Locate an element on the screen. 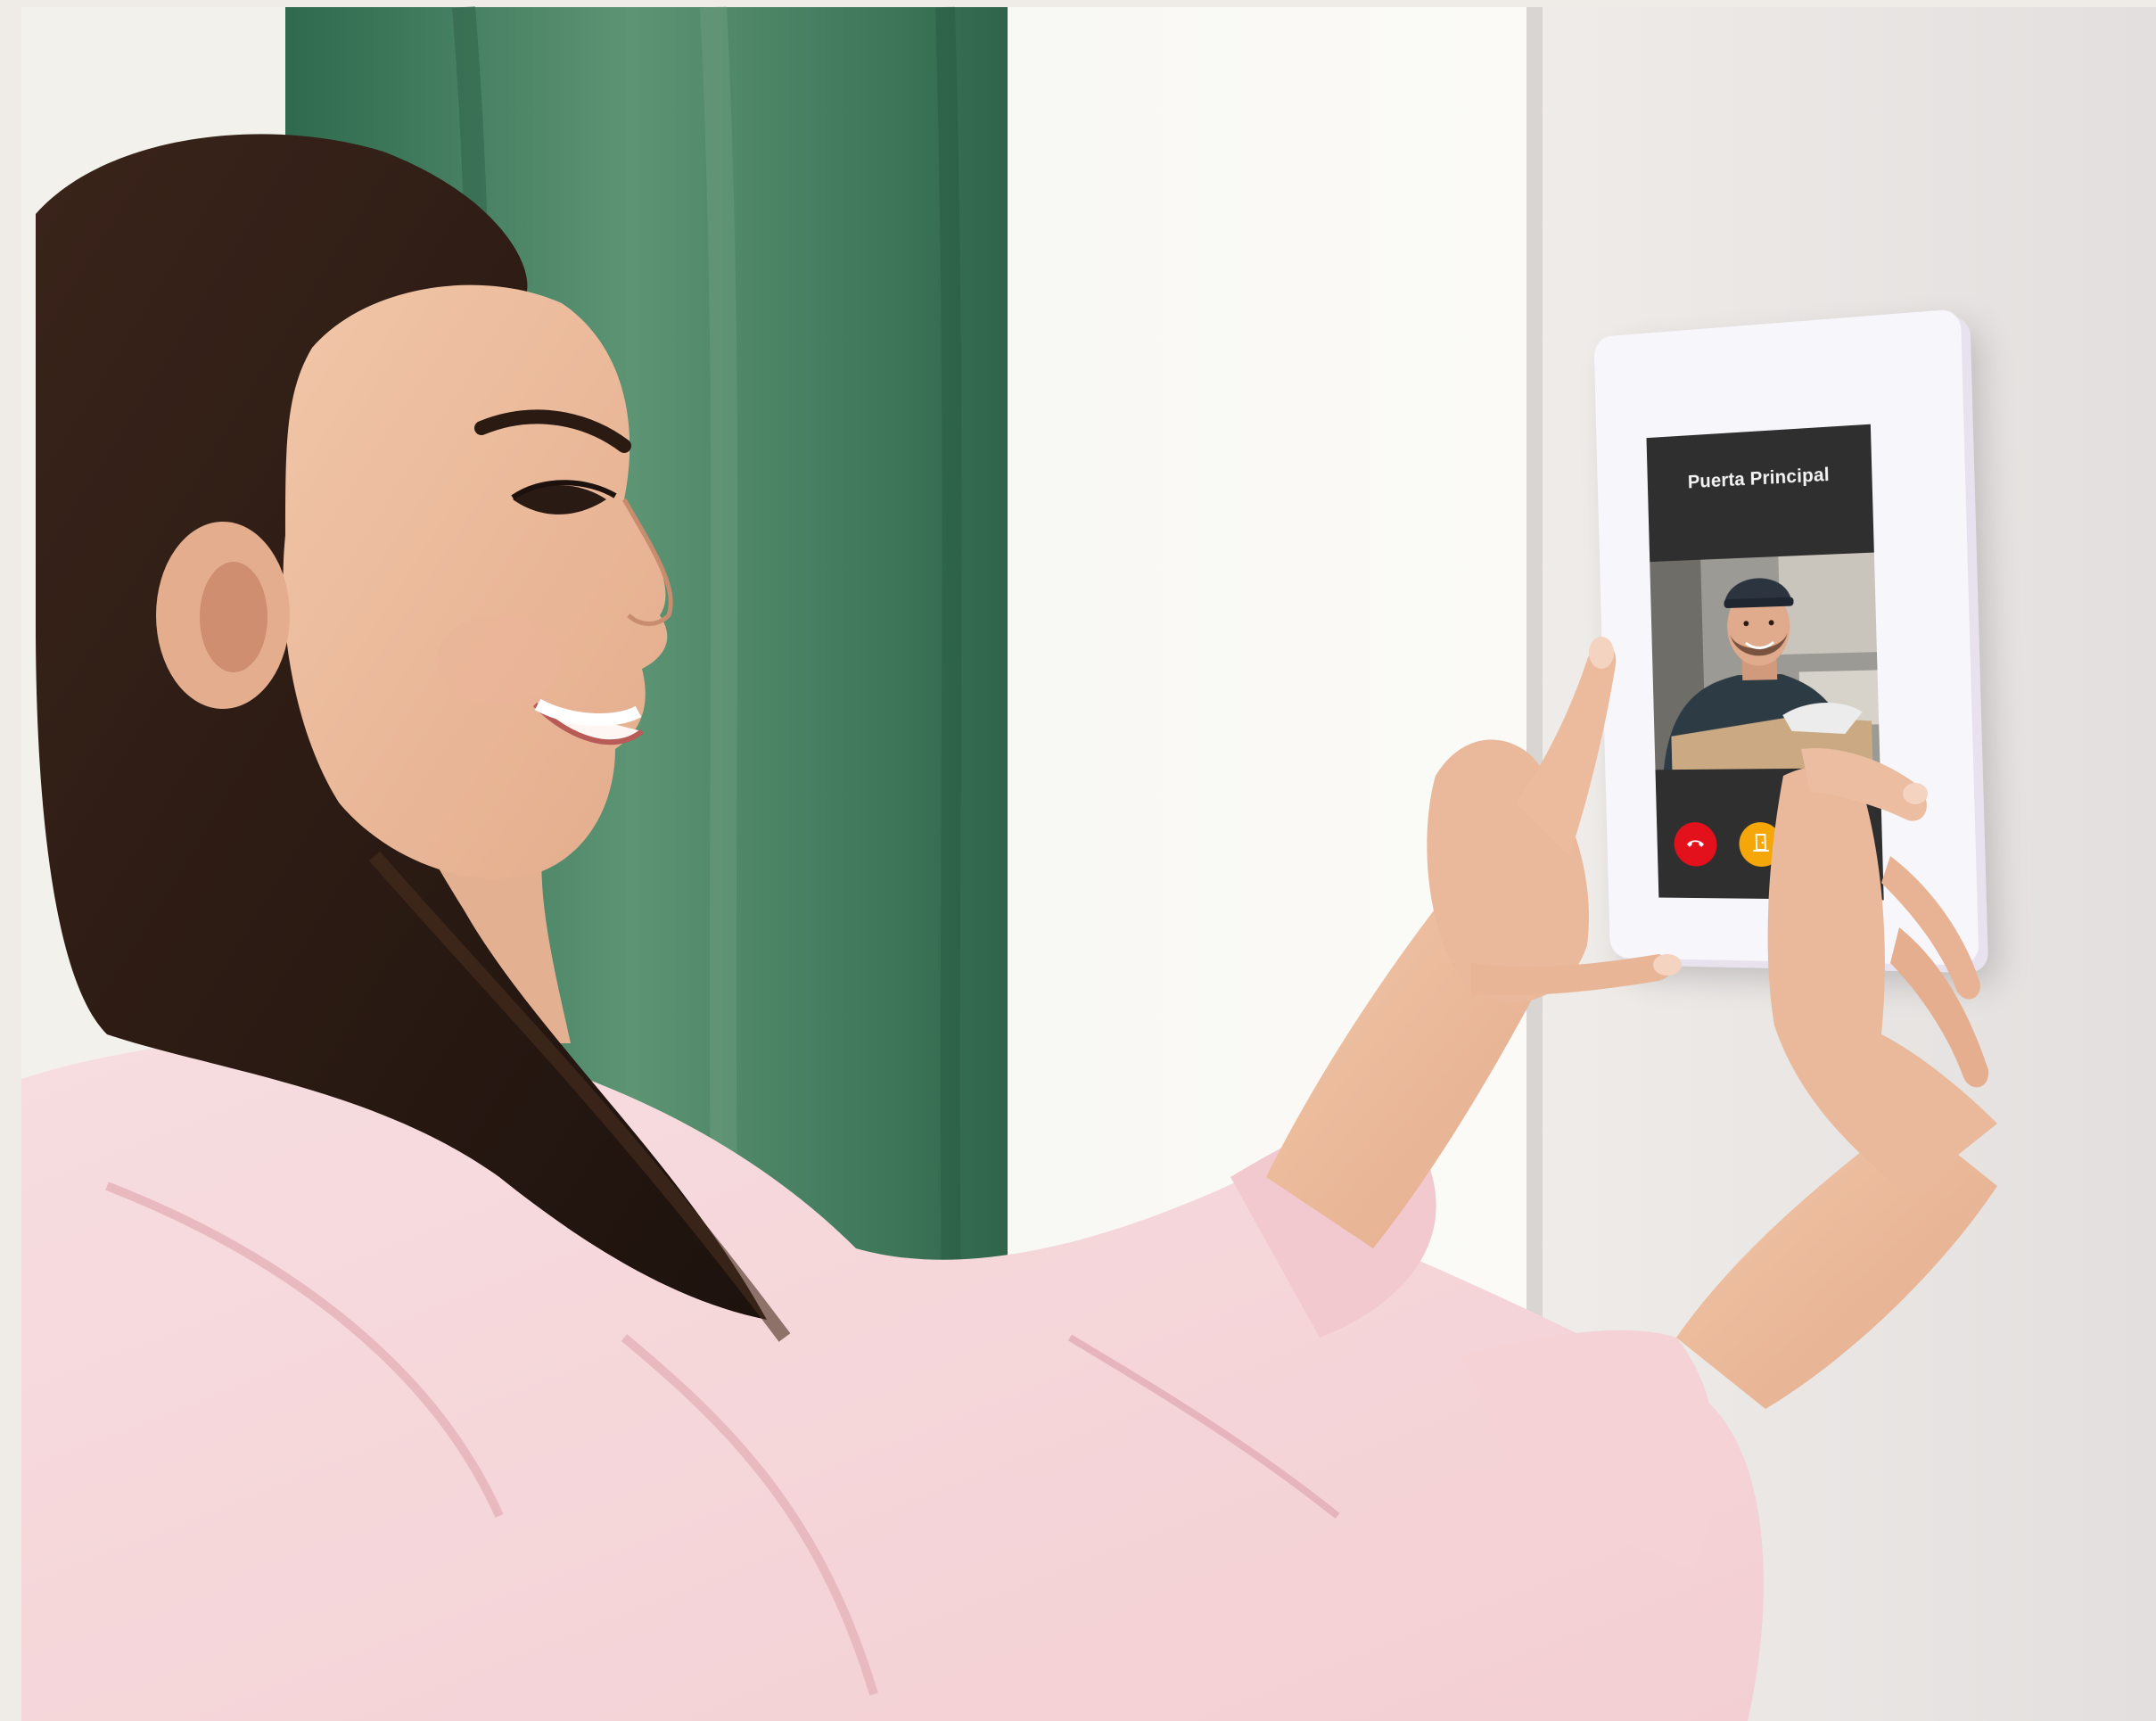  hang-up-button is located at coordinates (1696, 844).